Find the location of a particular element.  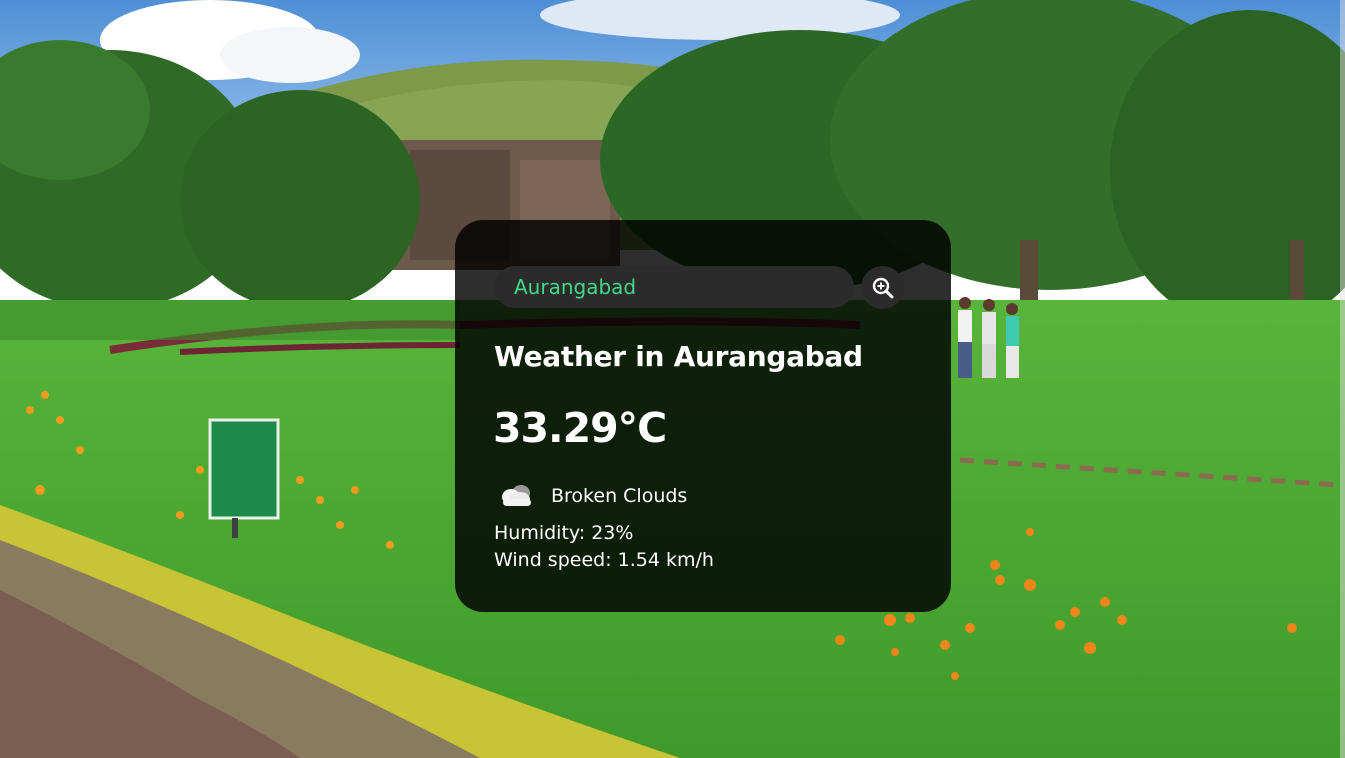

weather-description: Broken Clouds is located at coordinates (619, 496).